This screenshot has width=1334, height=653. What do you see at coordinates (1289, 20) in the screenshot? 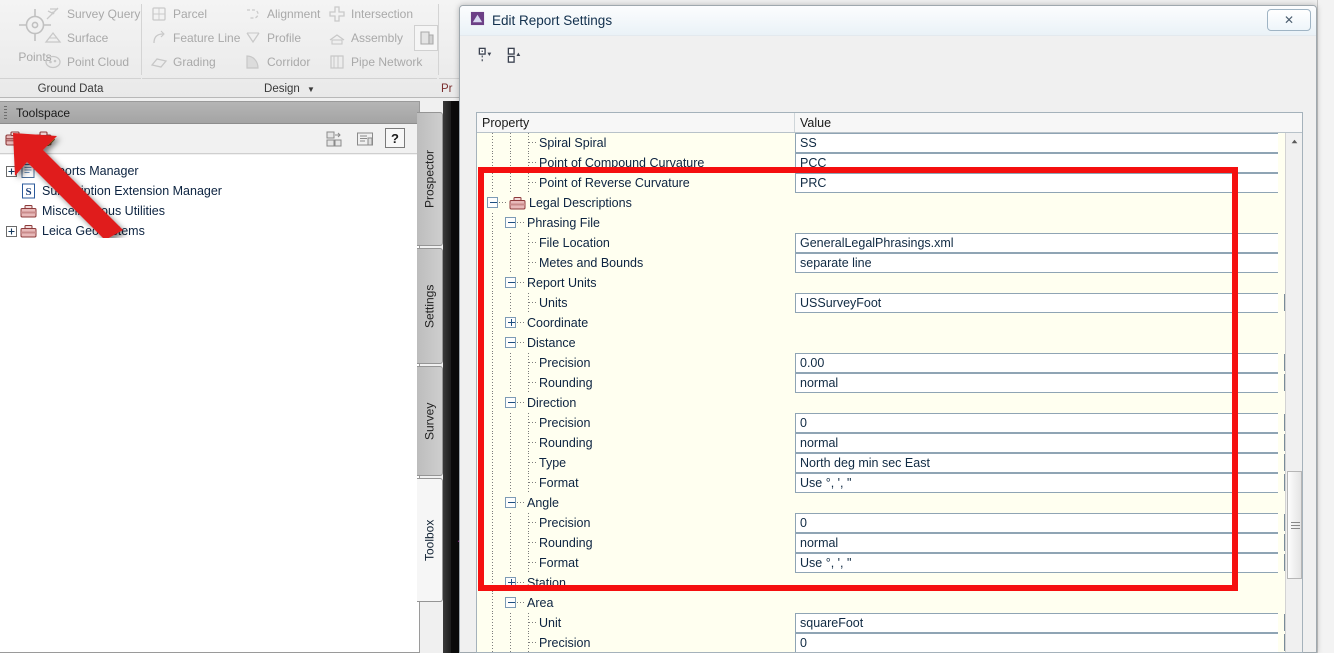
I see `close-button: ✕` at bounding box center [1289, 20].